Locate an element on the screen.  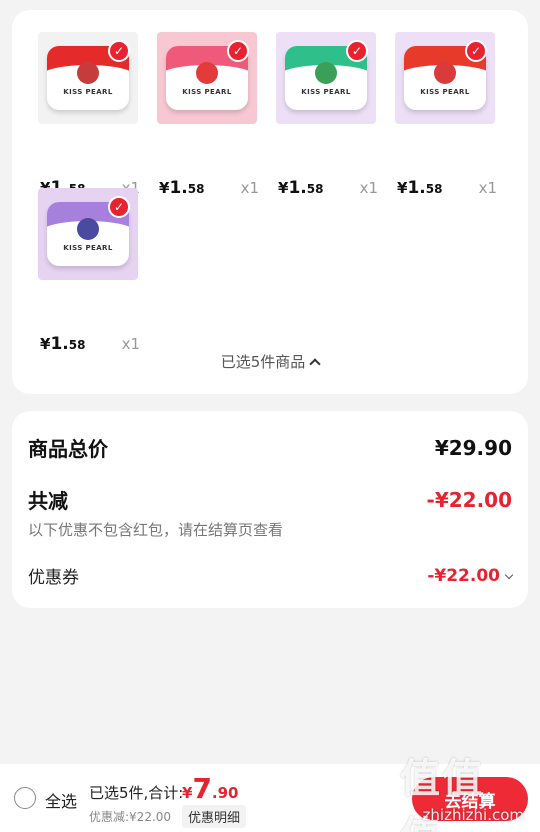
total-reduction-row: 共减 -¥22.00 is located at coordinates (270, 499).